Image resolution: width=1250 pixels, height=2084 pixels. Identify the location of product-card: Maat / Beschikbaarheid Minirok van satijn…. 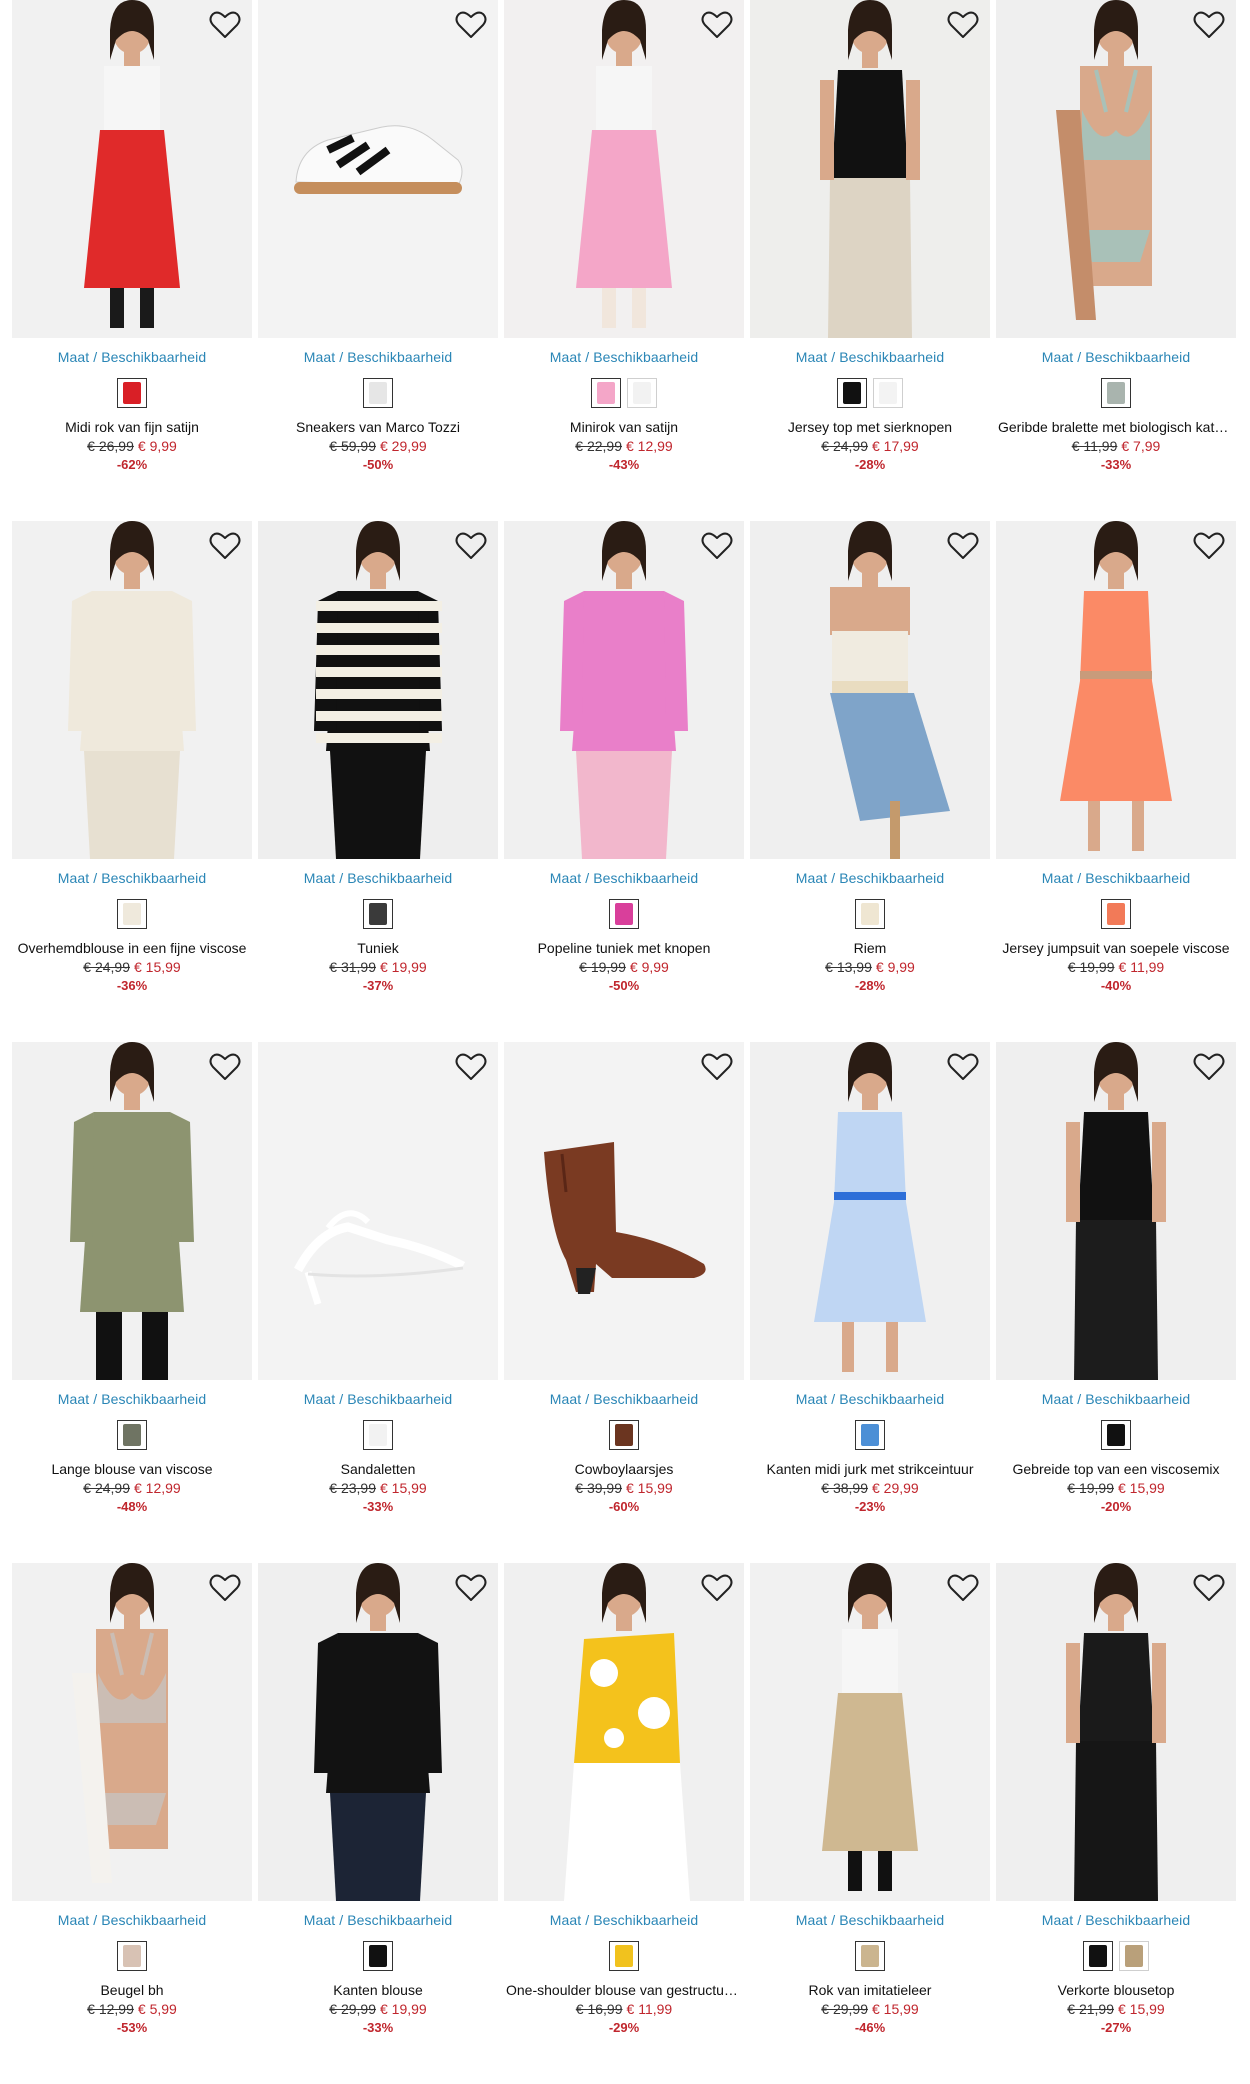
(624, 260).